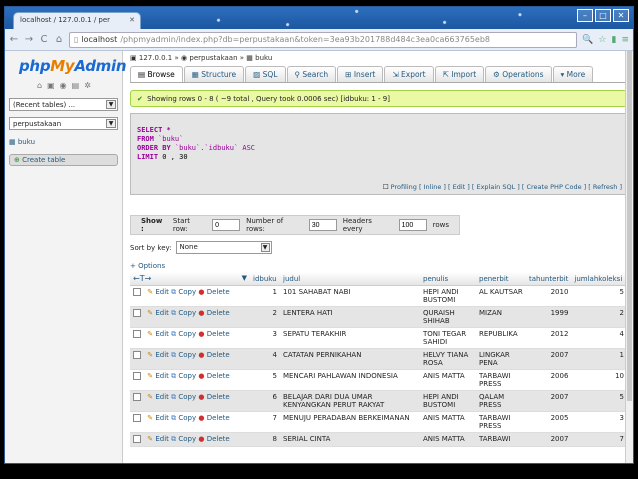  I want to click on close-window-icon: ✕, so click(621, 15).